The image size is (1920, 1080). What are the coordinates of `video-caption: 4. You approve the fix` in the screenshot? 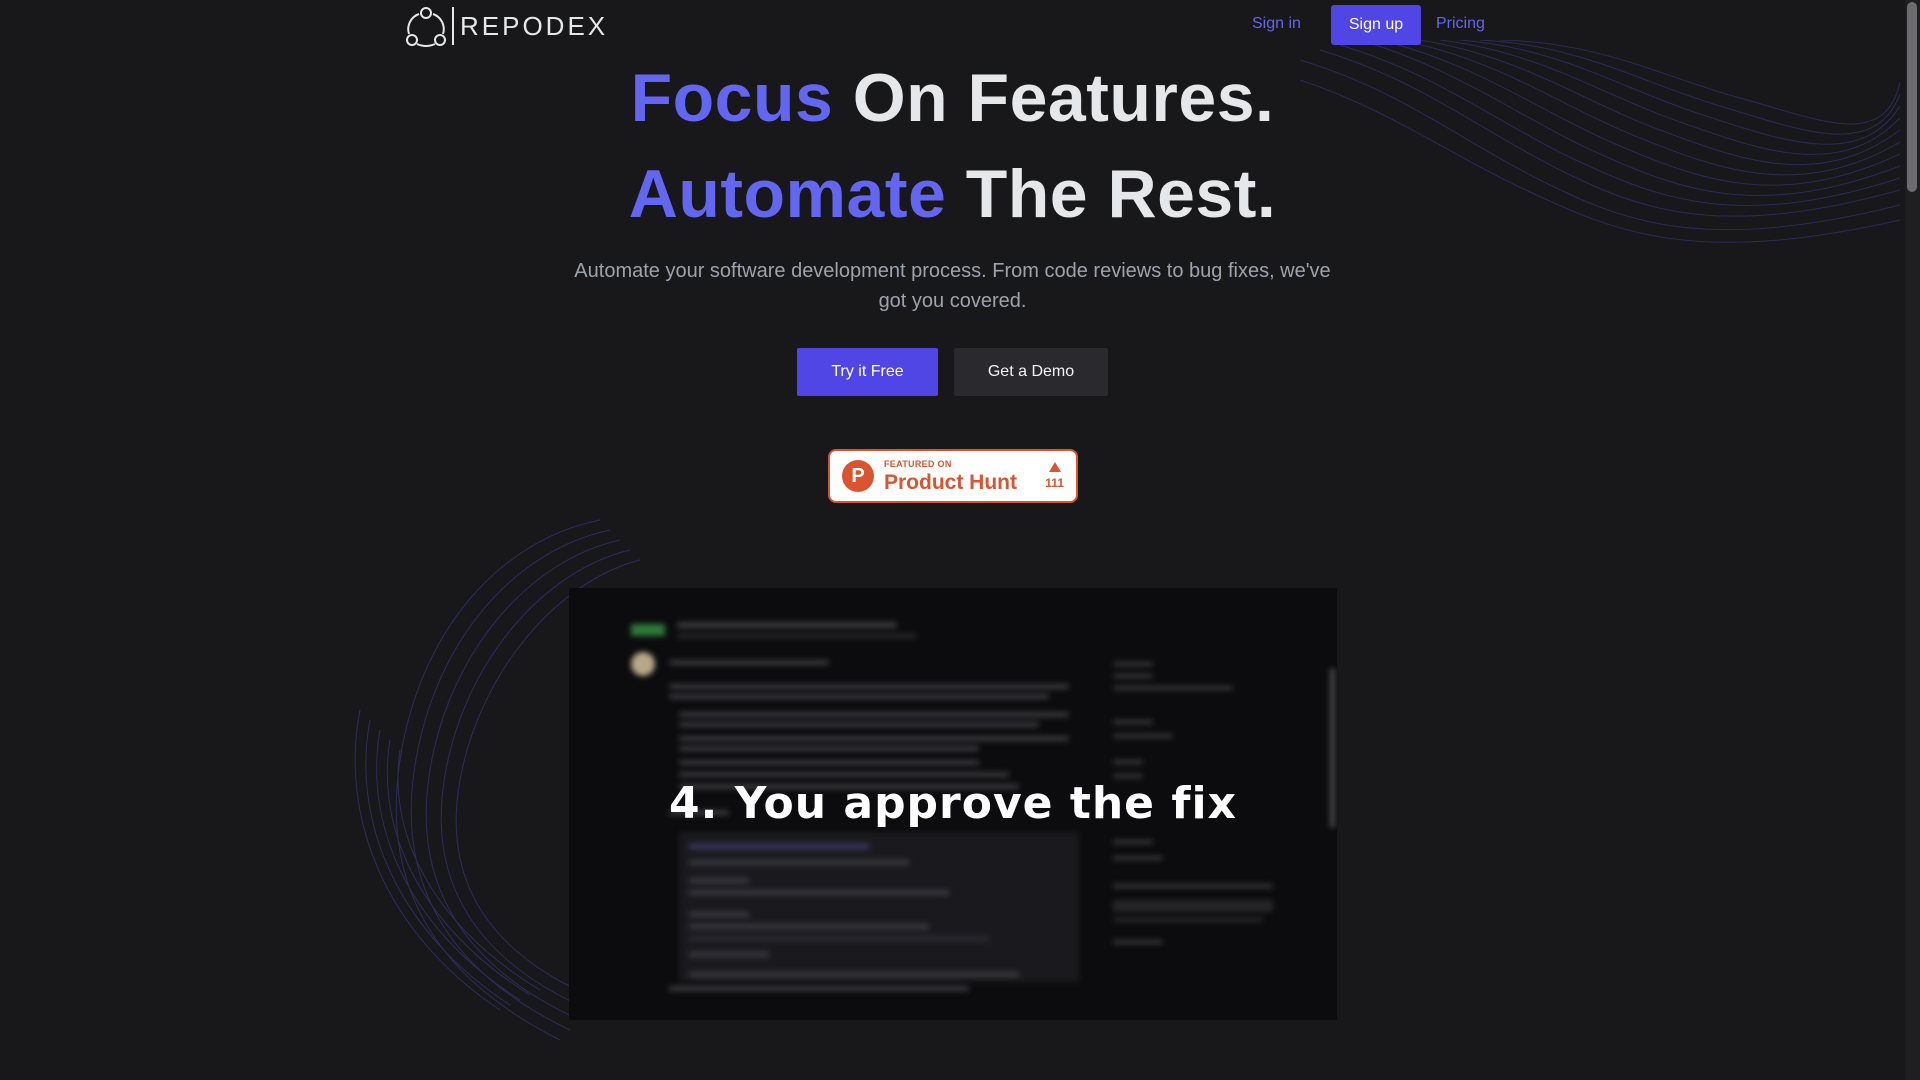 It's located at (953, 803).